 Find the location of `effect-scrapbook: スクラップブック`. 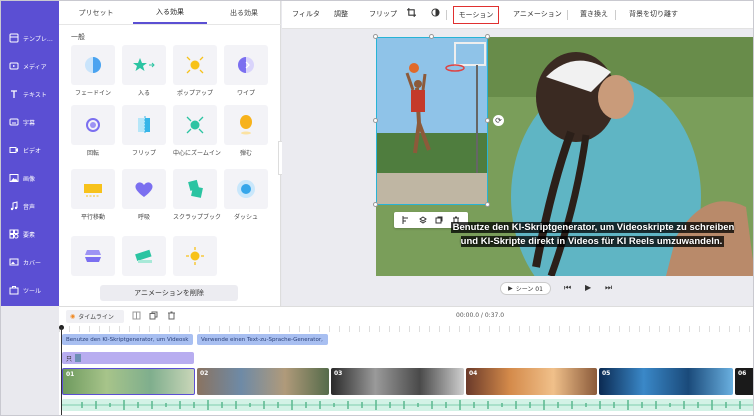

effect-scrapbook: スクラップブック is located at coordinates (197, 195).